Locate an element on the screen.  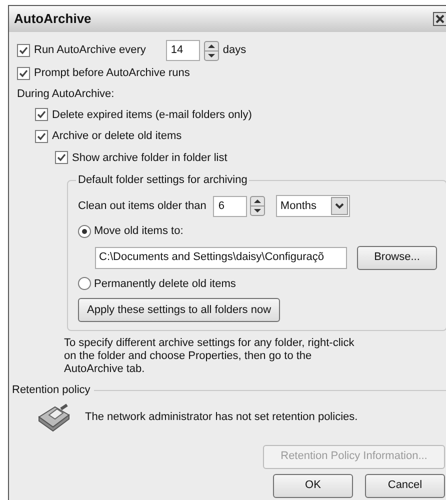
field-label: Clean out items older than is located at coordinates (142, 206).